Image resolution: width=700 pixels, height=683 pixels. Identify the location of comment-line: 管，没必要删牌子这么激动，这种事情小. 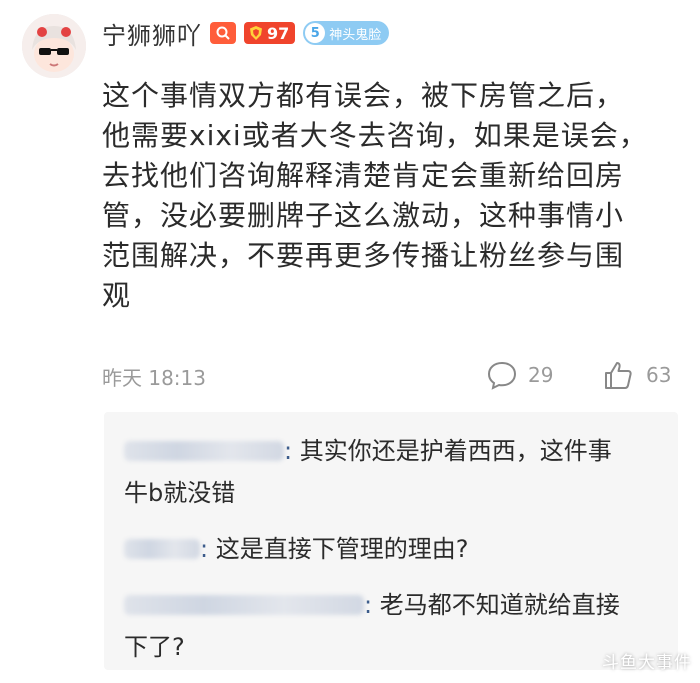
(363, 215).